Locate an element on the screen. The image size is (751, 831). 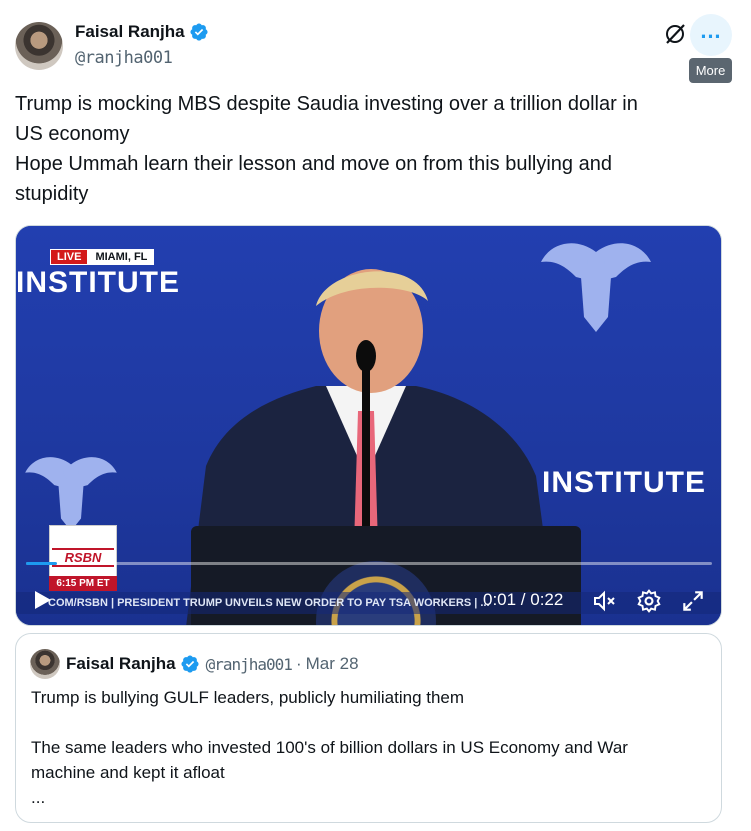
quoted-author-name: Faisal Ranjha is located at coordinates (121, 663).